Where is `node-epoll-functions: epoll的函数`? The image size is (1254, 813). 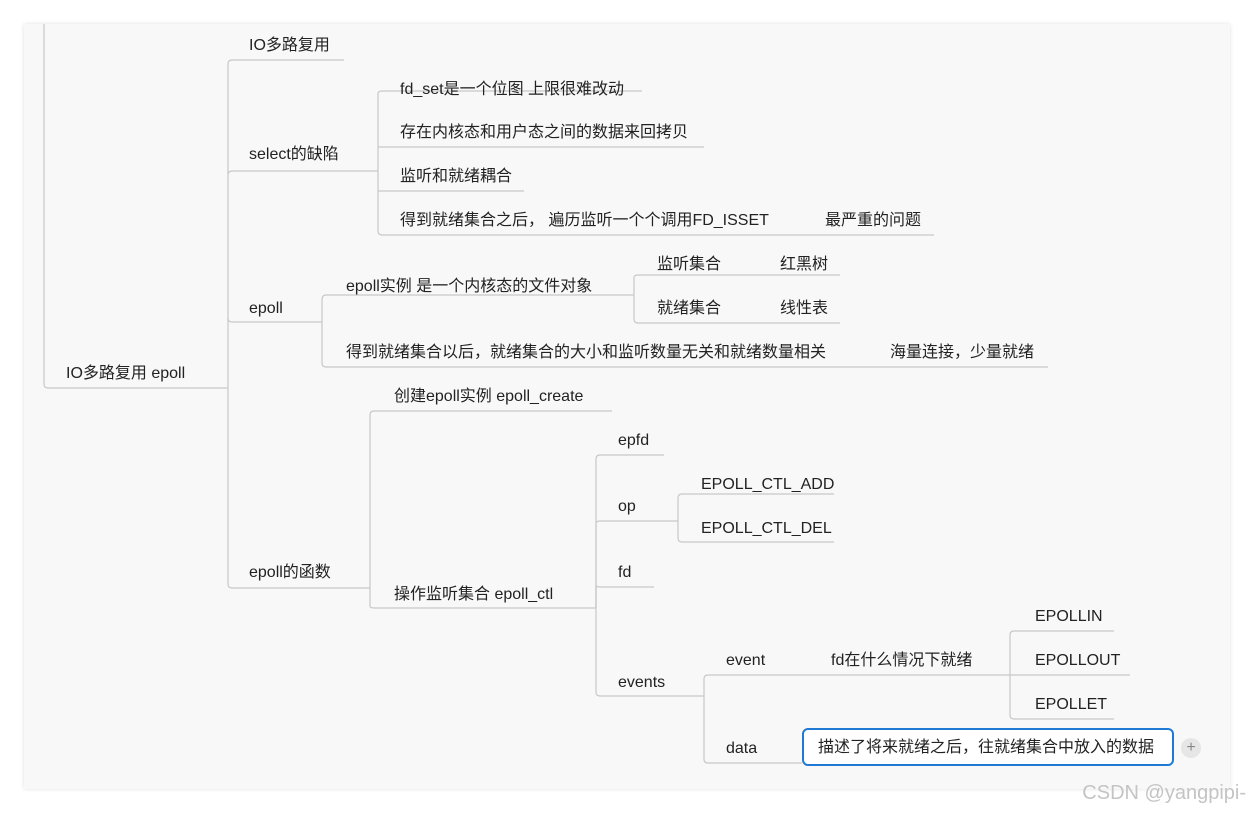
node-epoll-functions: epoll的函数 is located at coordinates (290, 573).